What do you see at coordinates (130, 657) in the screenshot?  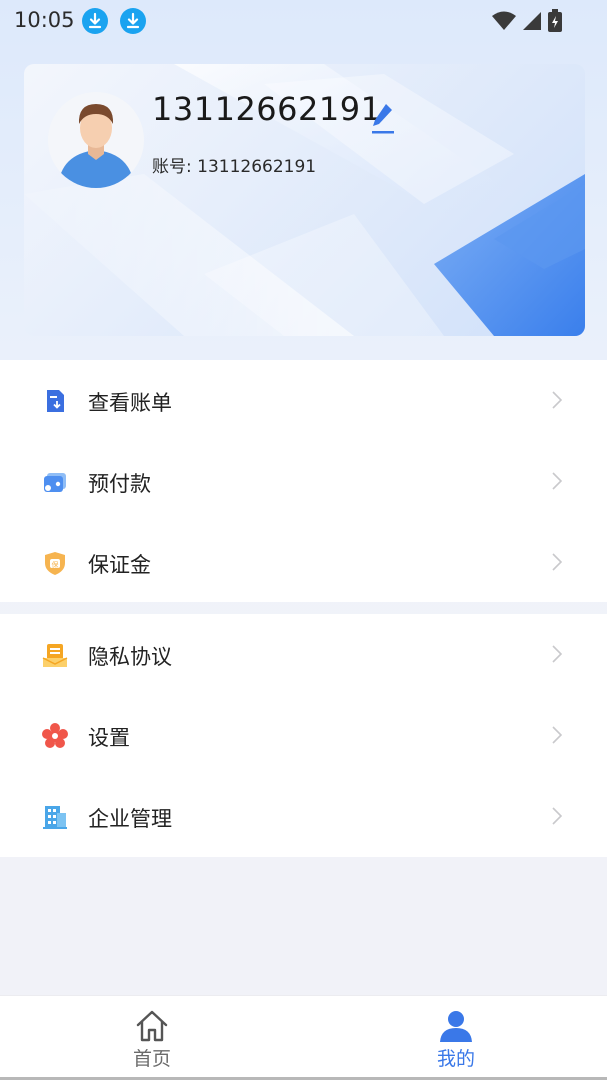 I see `menu-label: 隐私协议` at bounding box center [130, 657].